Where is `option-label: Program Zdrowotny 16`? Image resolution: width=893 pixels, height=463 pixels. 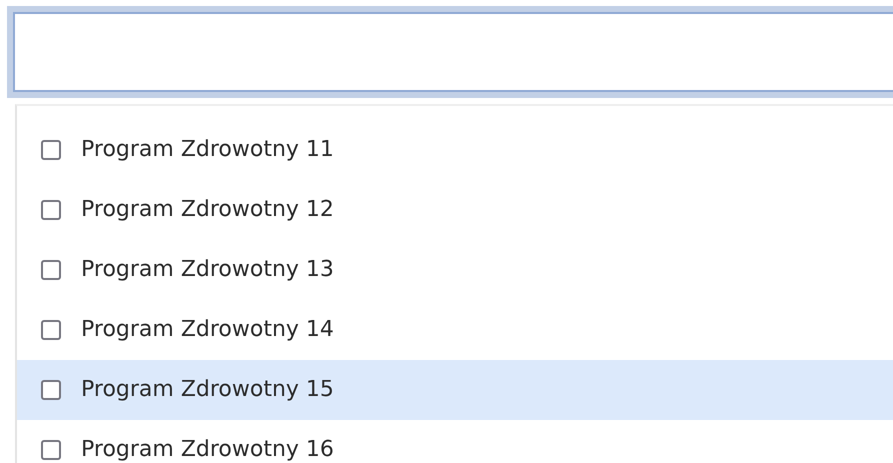 option-label: Program Zdrowotny 16 is located at coordinates (207, 450).